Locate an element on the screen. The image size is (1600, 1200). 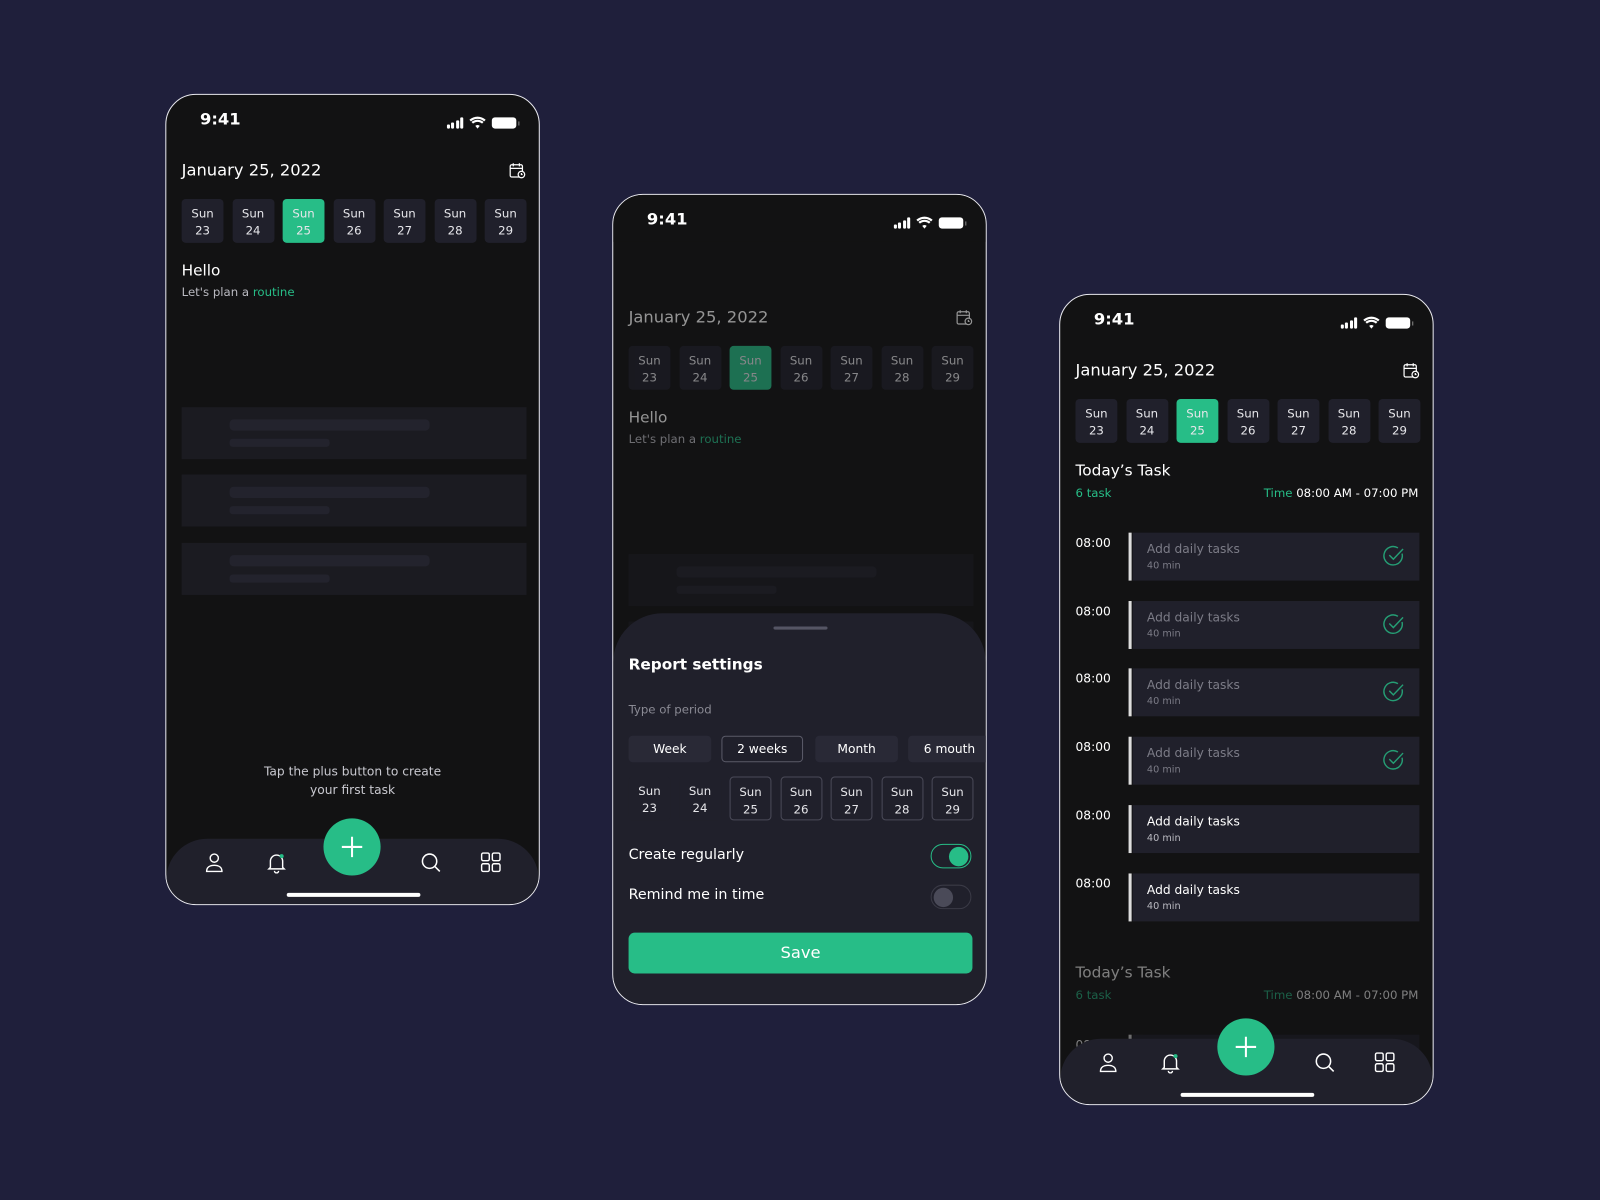
greeting-text: Let's plan a is located at coordinates (664, 438).